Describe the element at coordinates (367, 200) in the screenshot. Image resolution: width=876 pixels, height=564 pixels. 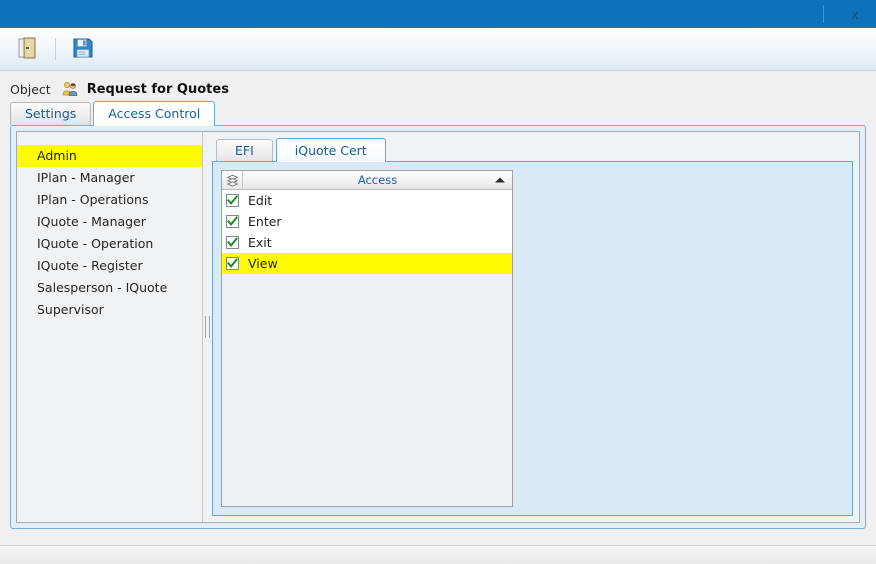
I see `table-row: Edit` at that location.